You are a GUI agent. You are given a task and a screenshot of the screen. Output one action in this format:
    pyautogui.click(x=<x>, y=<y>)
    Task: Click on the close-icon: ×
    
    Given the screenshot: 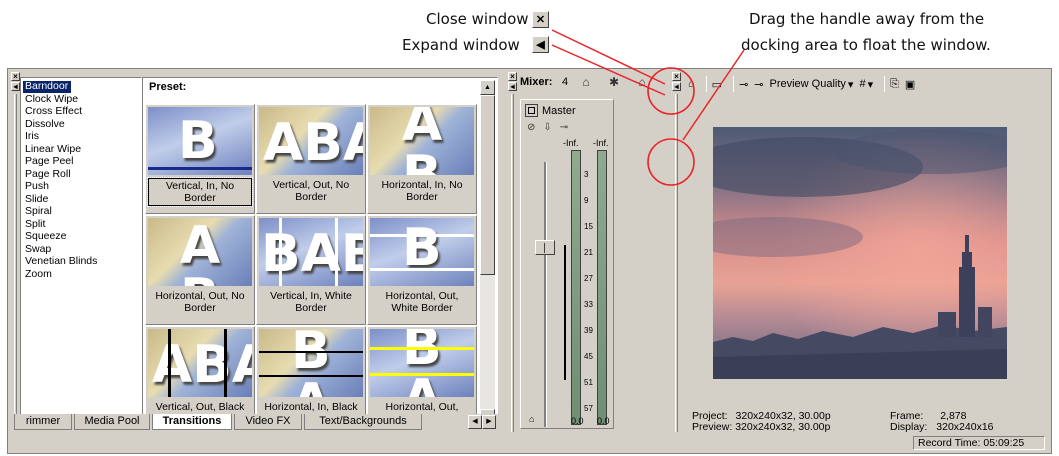 What is the action you would take?
    pyautogui.click(x=15, y=76)
    